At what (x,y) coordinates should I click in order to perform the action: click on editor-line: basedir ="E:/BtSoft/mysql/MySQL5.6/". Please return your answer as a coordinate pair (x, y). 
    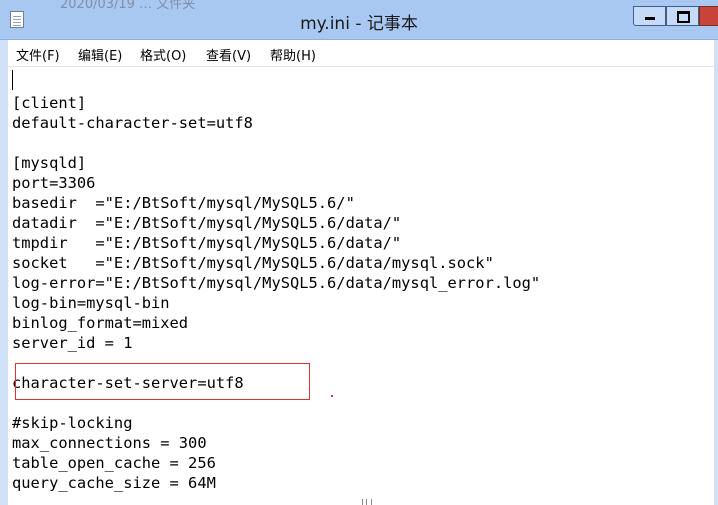
    Looking at the image, I should click on (183, 203).